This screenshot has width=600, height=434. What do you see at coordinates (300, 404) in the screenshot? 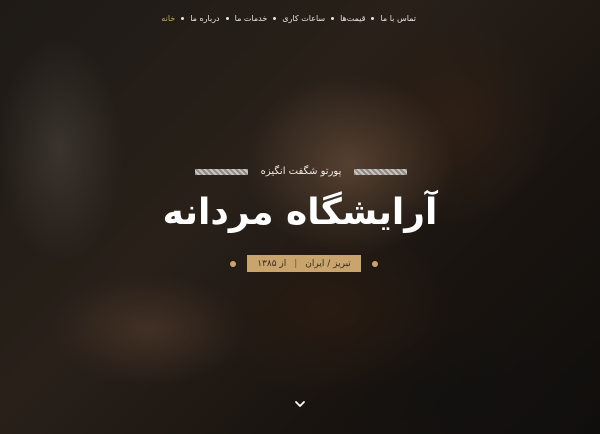
I see `chevron-down-icon` at bounding box center [300, 404].